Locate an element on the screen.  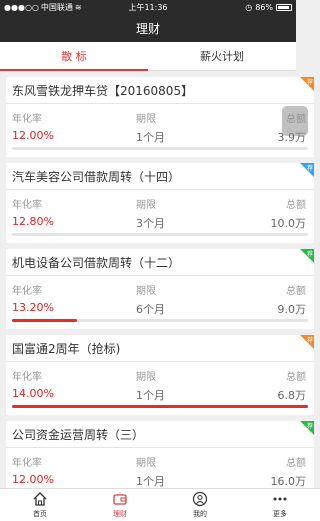
nav-bar: 理财 is located at coordinates (148, 28).